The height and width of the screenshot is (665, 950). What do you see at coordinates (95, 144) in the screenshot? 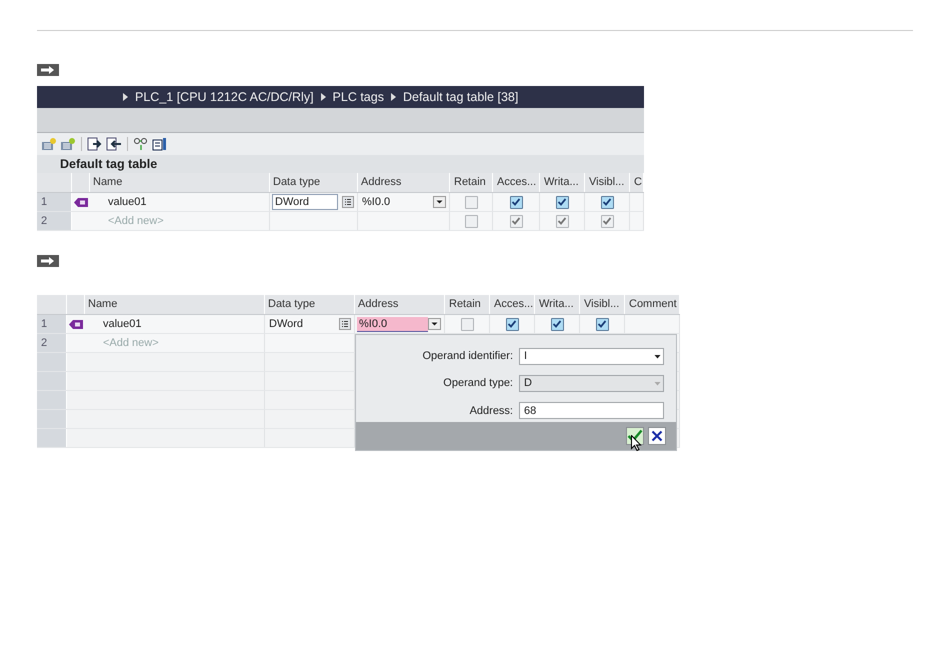
I see `export-icon` at bounding box center [95, 144].